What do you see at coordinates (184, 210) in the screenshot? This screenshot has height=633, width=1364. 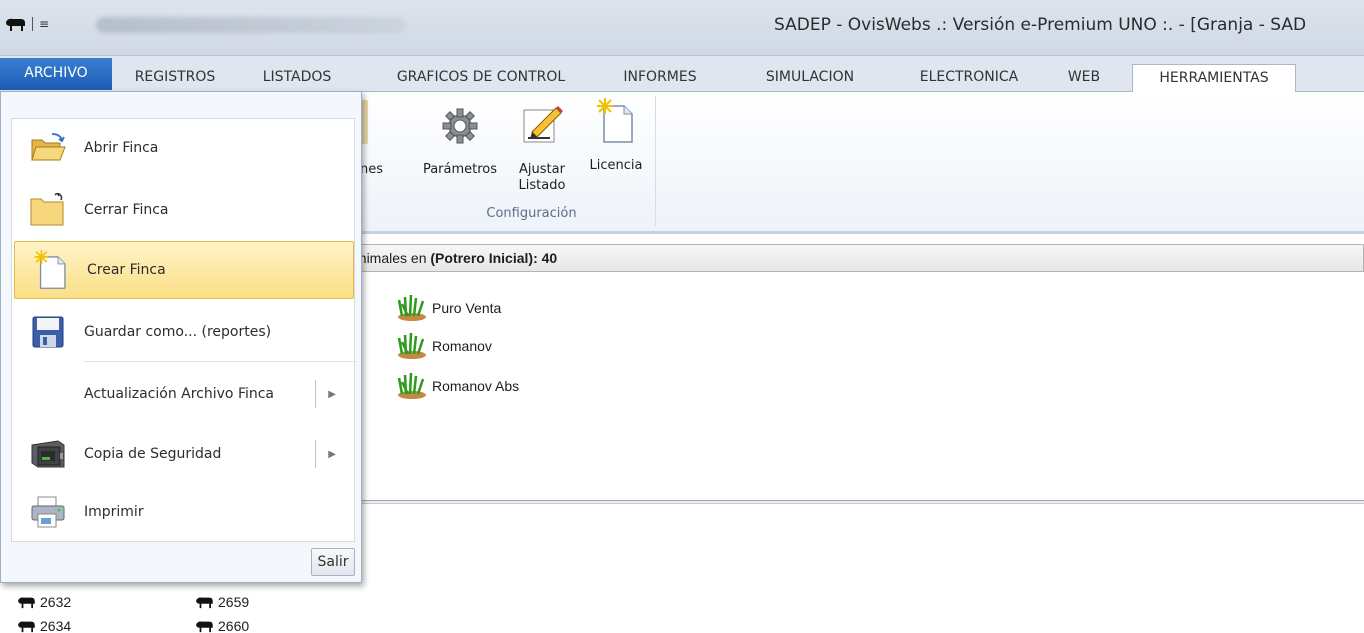 I see `menu-item-cerrar-finca: Cerrar Finca` at bounding box center [184, 210].